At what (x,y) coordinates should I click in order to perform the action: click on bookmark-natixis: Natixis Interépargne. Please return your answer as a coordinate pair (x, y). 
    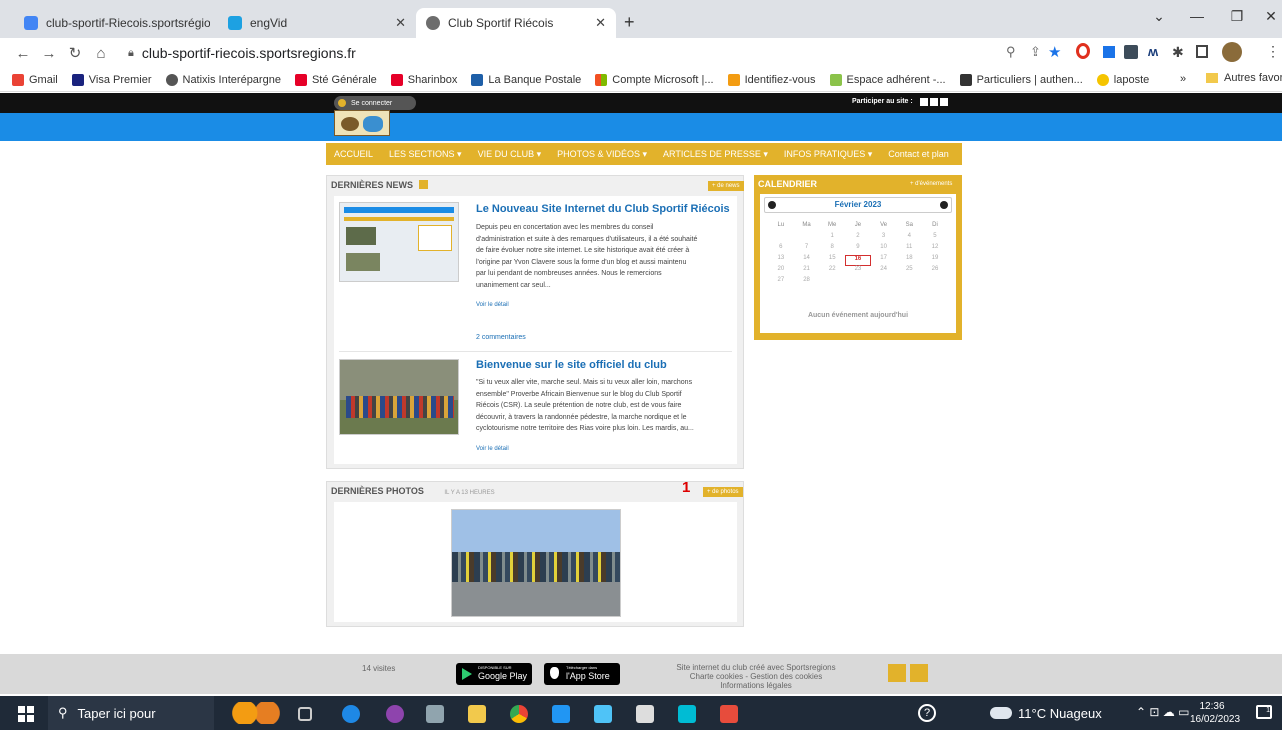
    Looking at the image, I should click on (223, 79).